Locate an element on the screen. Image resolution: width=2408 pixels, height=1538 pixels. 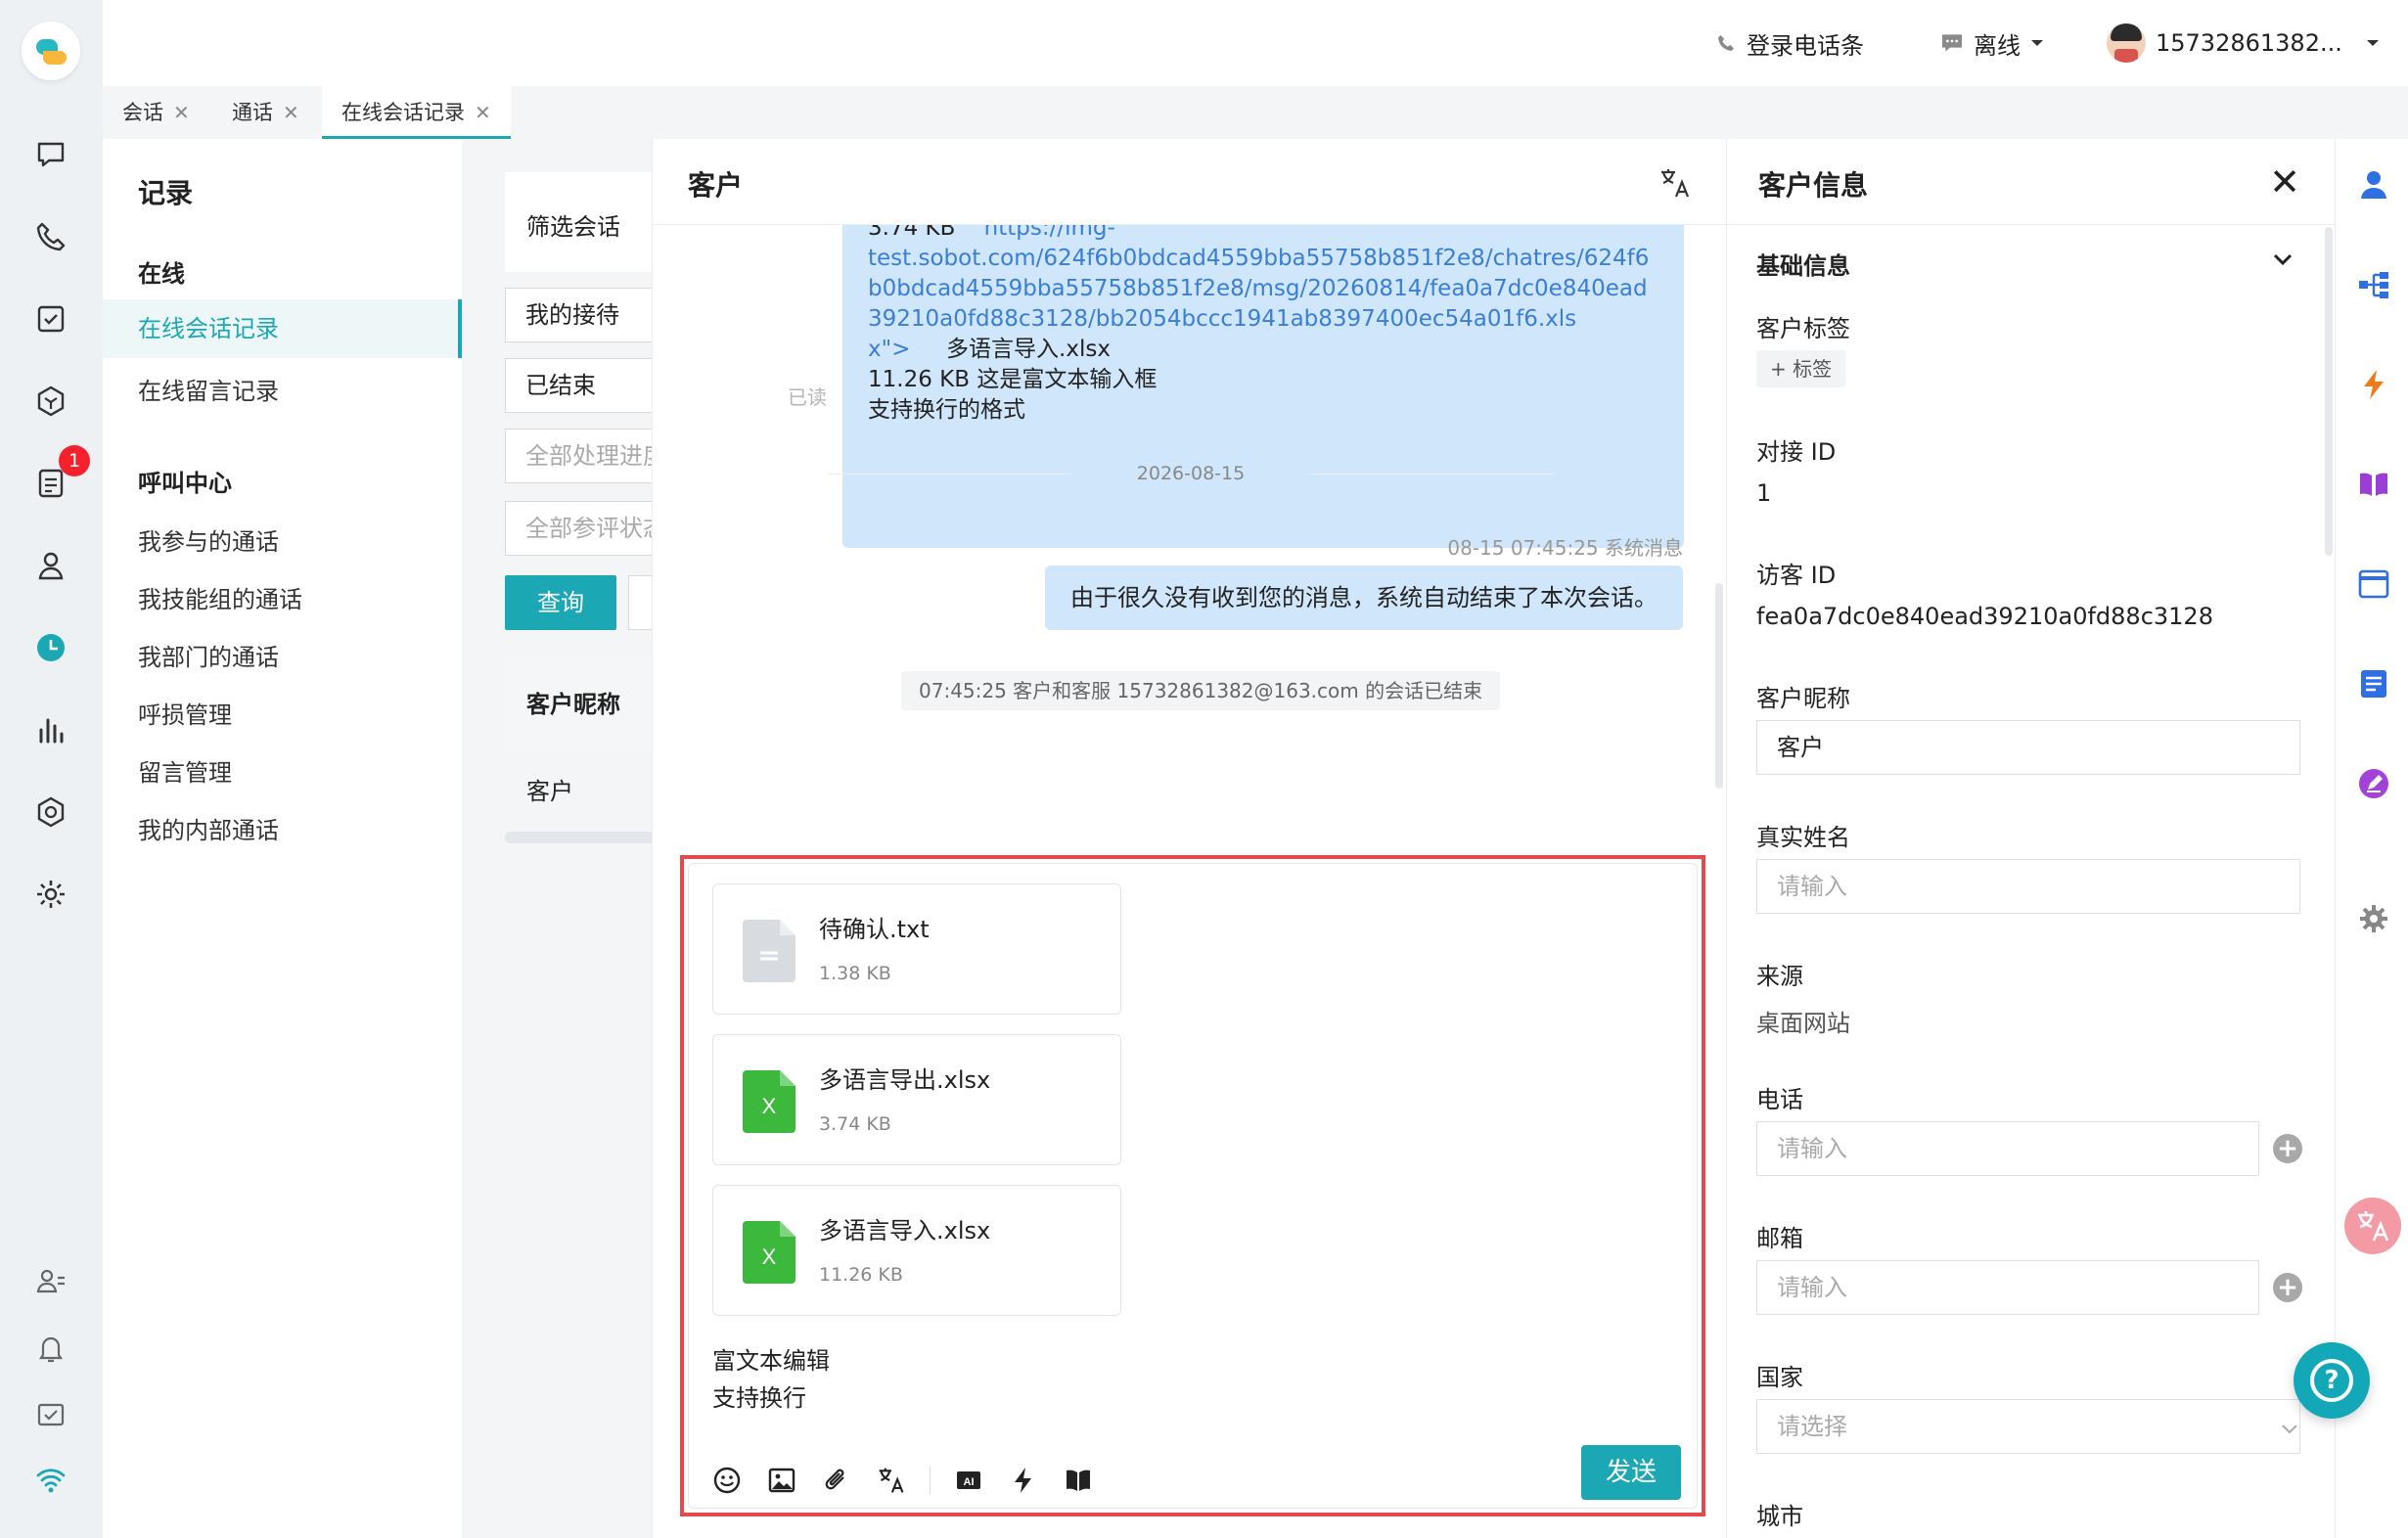
nav-item-internal-calls: 我的内部通话 is located at coordinates (208, 828).